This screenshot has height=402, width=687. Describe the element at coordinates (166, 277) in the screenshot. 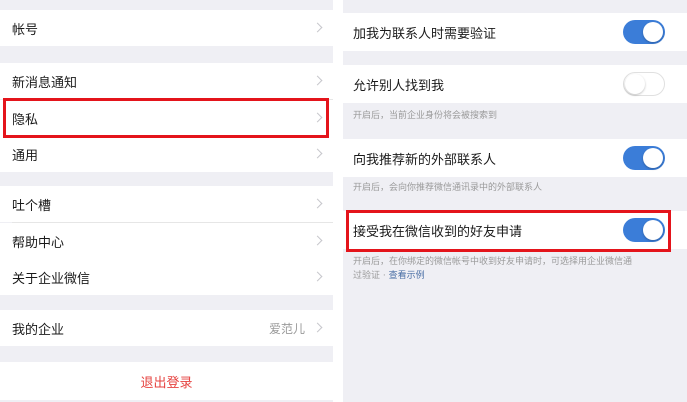

I see `menu-item-about: 关于企业微信` at that location.